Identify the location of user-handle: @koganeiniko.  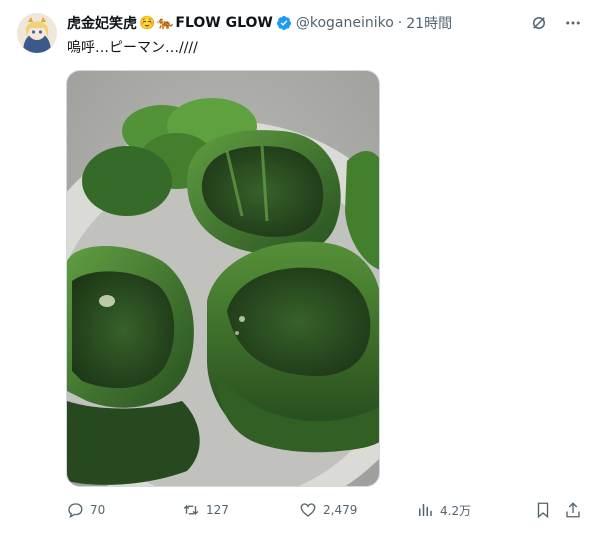
(345, 23).